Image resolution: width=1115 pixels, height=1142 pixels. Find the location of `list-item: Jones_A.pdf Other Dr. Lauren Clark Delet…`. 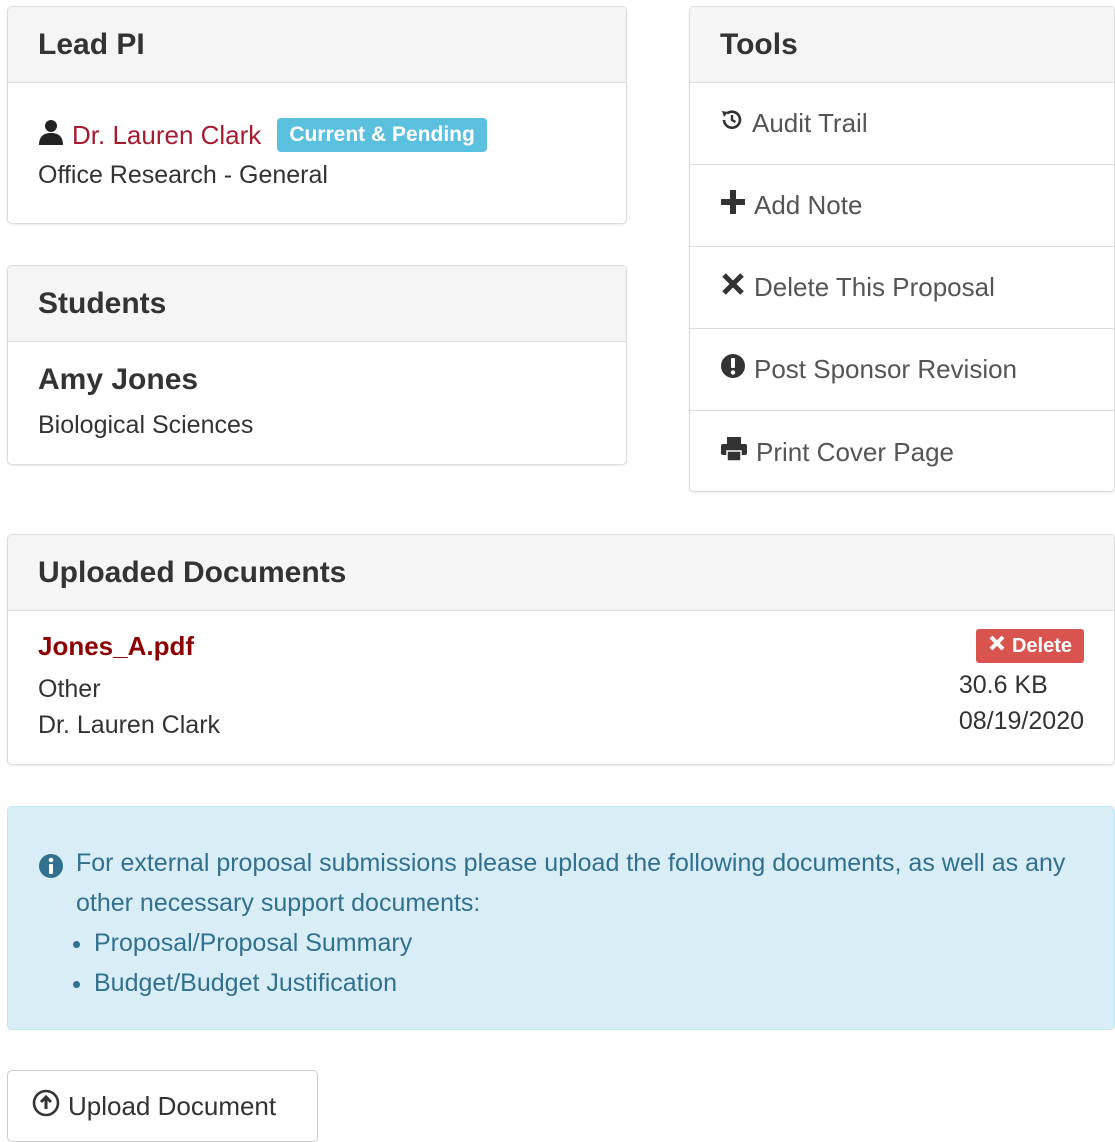

list-item: Jones_A.pdf Other Dr. Lauren Clark Delet… is located at coordinates (561, 687).